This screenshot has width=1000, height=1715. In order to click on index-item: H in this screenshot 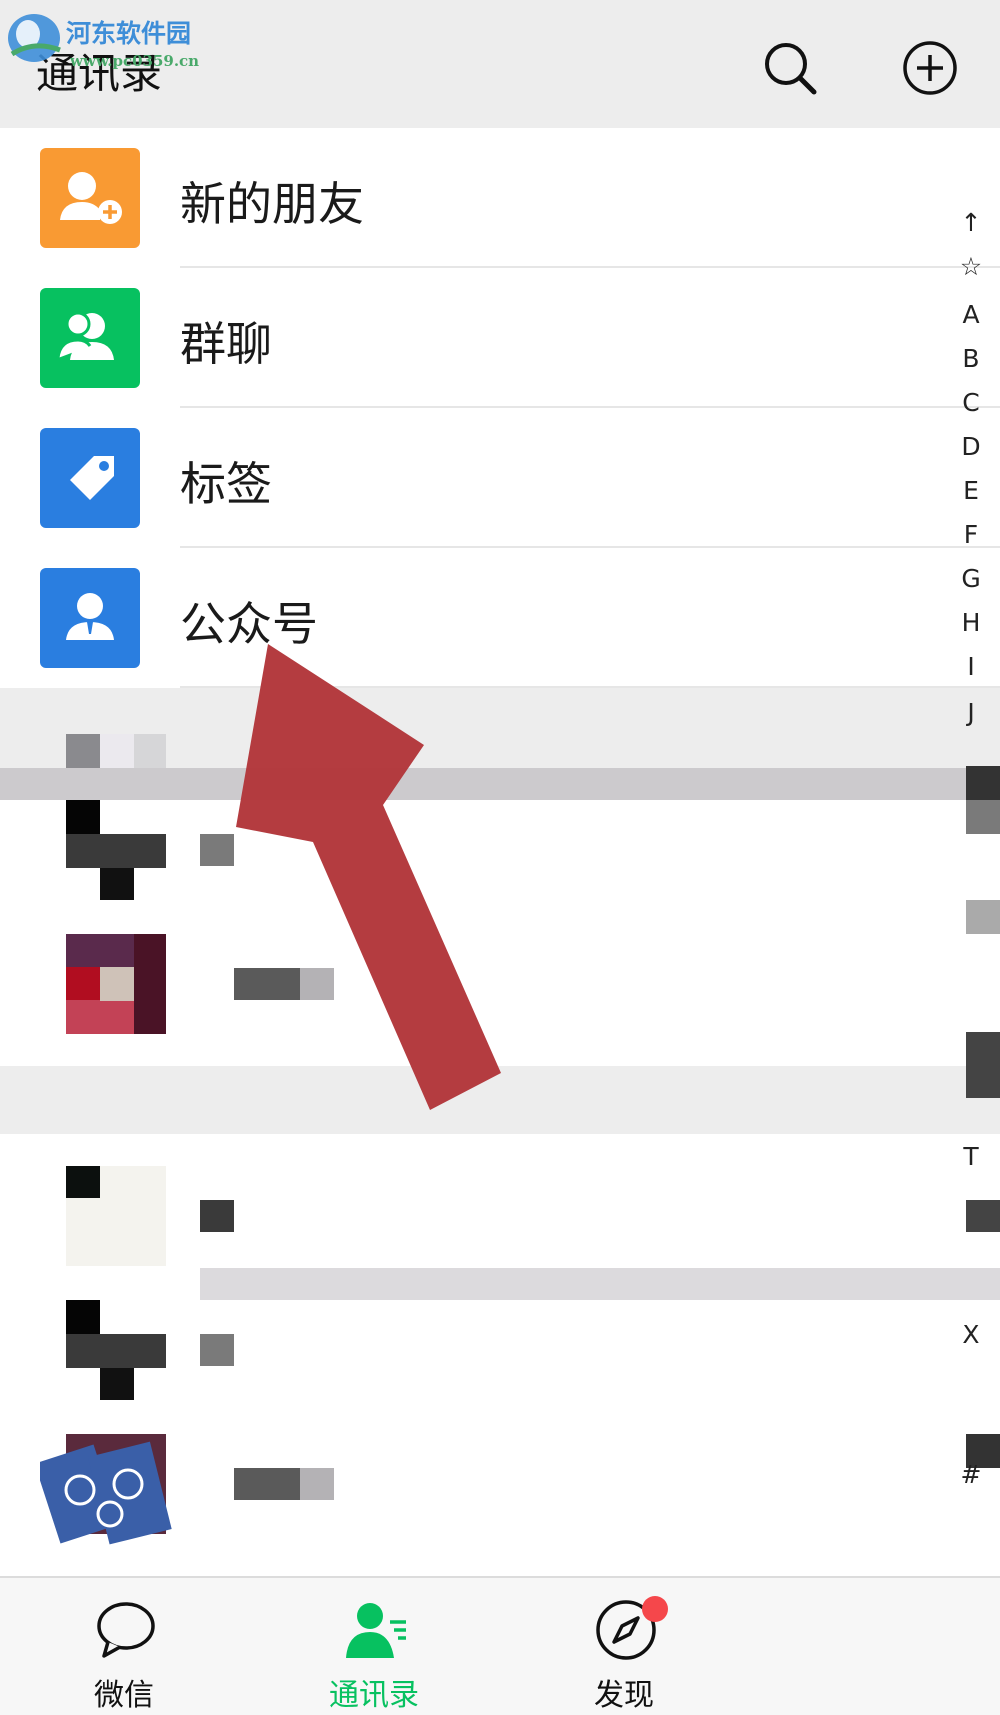, I will do `click(971, 622)`.